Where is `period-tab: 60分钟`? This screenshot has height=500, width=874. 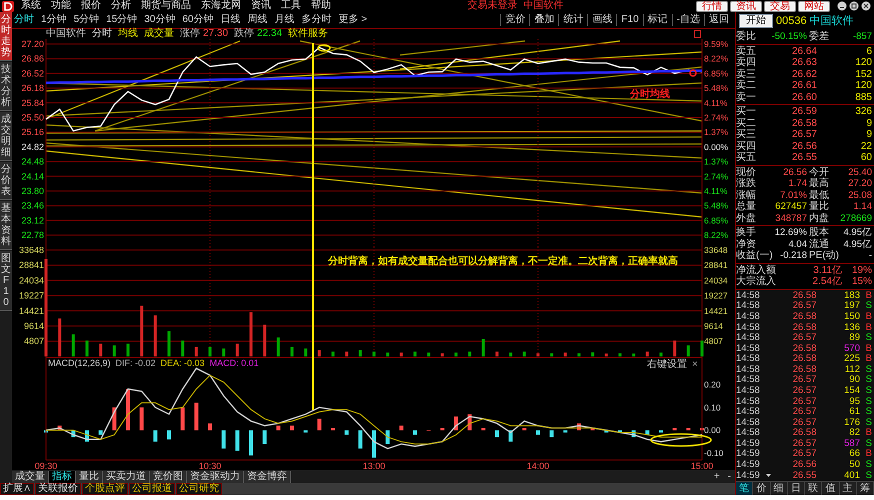
period-tab: 60分钟 is located at coordinates (197, 20).